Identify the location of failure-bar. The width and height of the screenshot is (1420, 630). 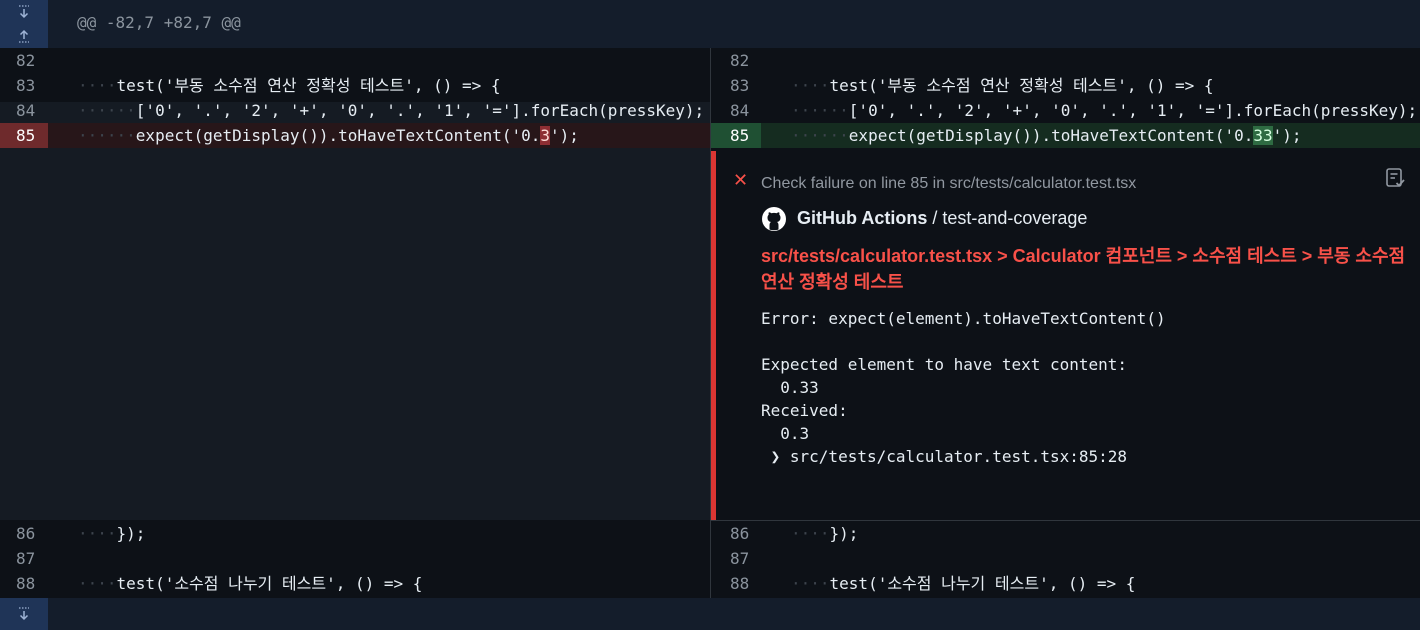
(713, 335).